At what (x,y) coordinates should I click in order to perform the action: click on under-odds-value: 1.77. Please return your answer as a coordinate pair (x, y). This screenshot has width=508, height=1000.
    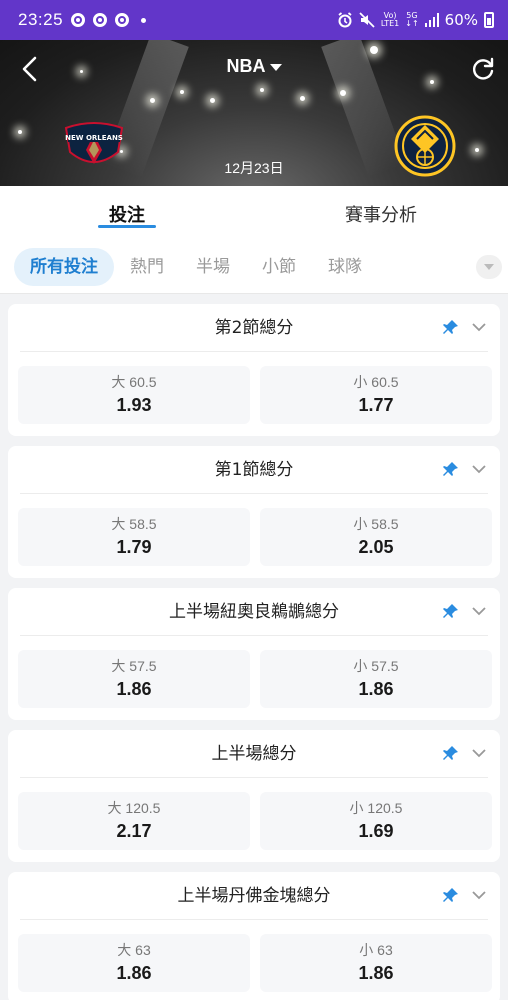
    Looking at the image, I should click on (376, 405).